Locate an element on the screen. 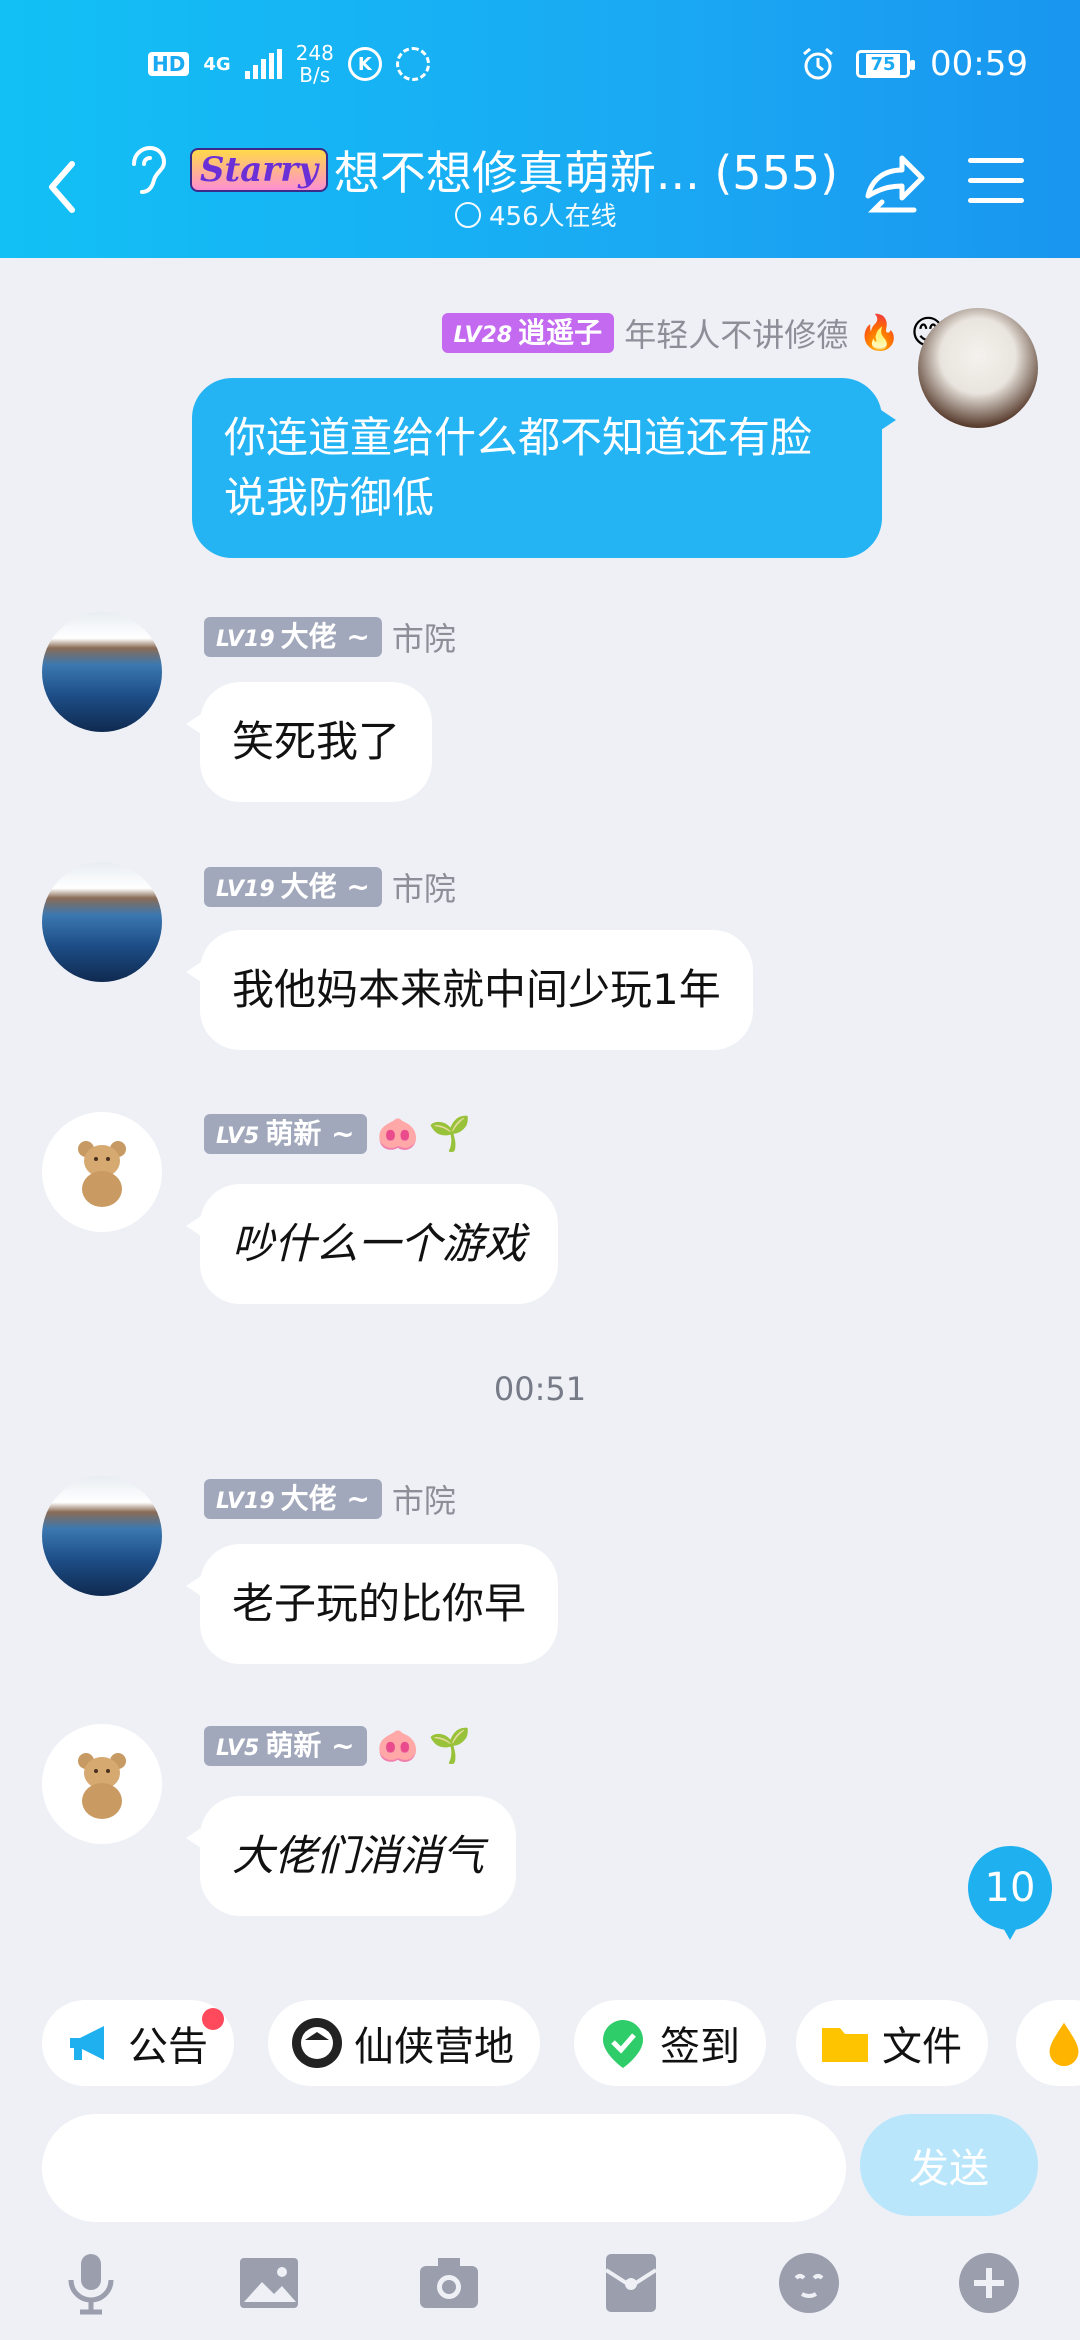 This screenshot has height=2340, width=1080. xianxia-camp-chip: 仙侠营地 is located at coordinates (404, 2043).